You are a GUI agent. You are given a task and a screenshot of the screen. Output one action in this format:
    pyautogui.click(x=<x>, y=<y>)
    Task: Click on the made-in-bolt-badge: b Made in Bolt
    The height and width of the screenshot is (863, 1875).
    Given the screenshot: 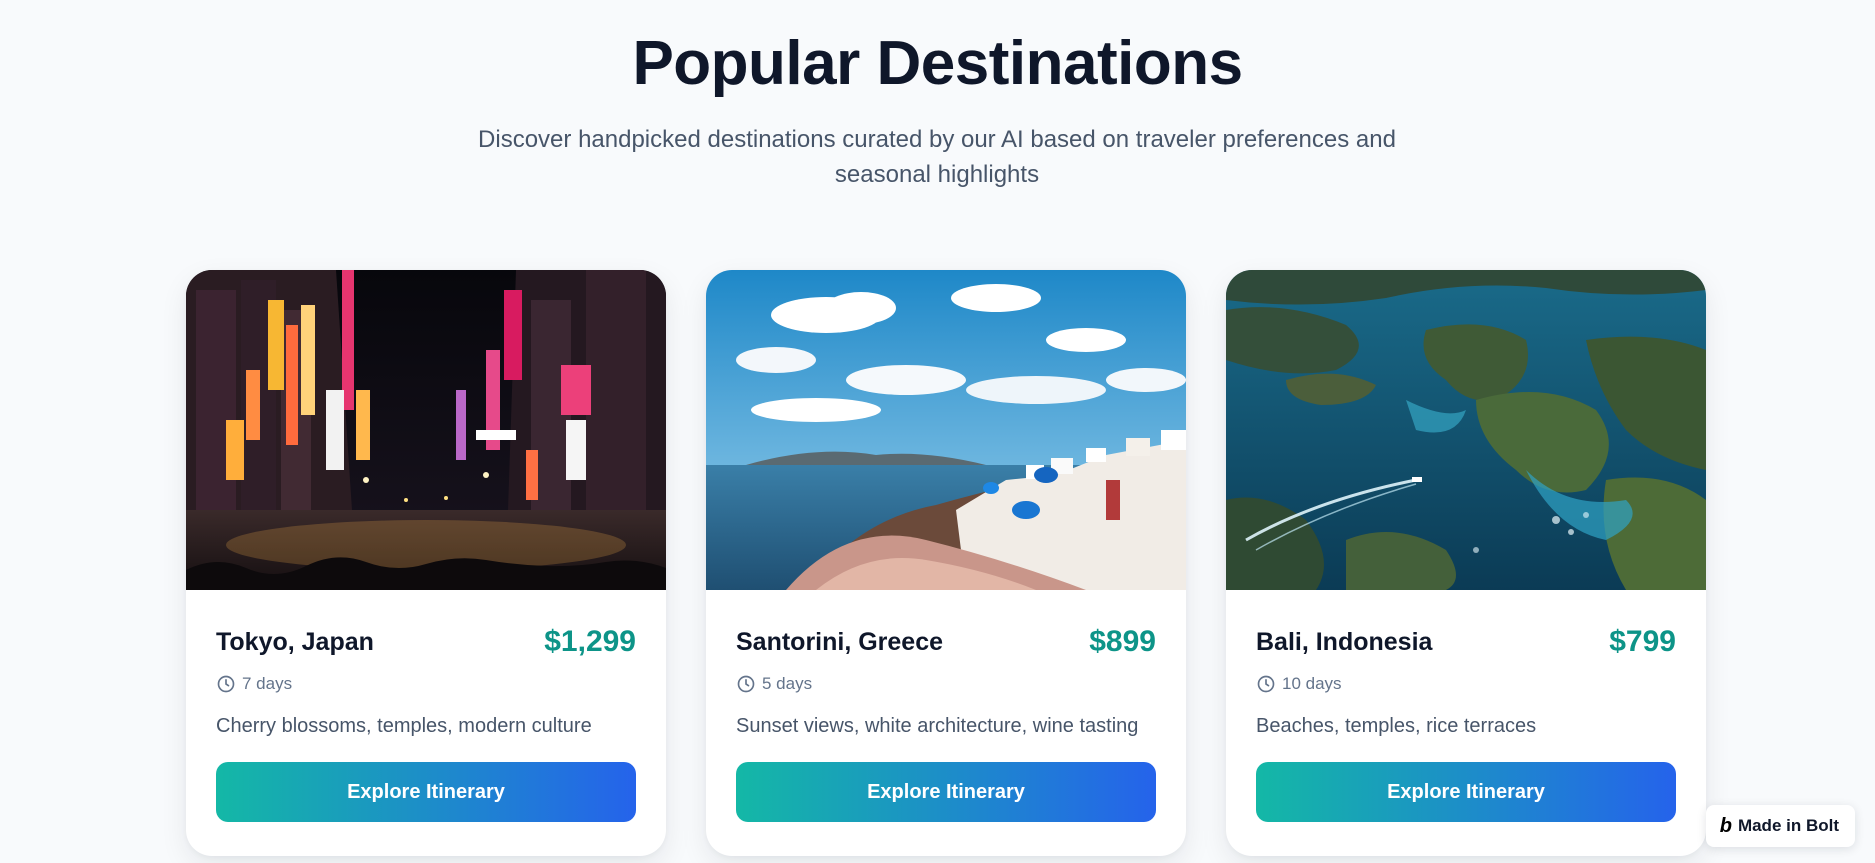 What is the action you would take?
    pyautogui.click(x=1780, y=826)
    